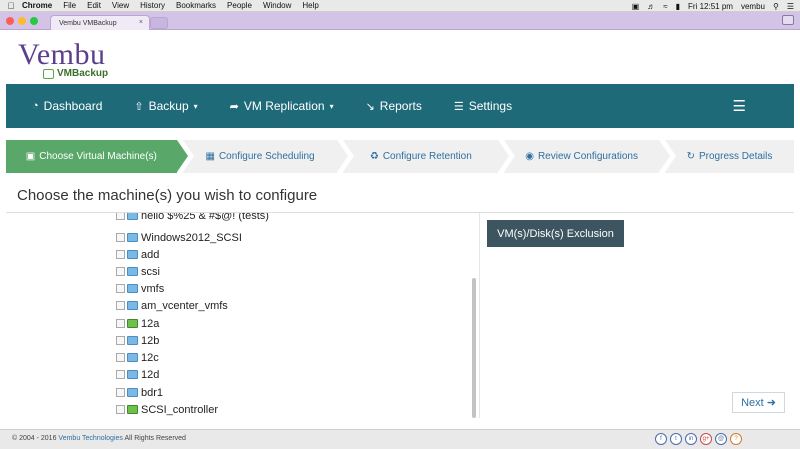  I want to click on step-progress-details: ↻ Progress Details, so click(729, 156).